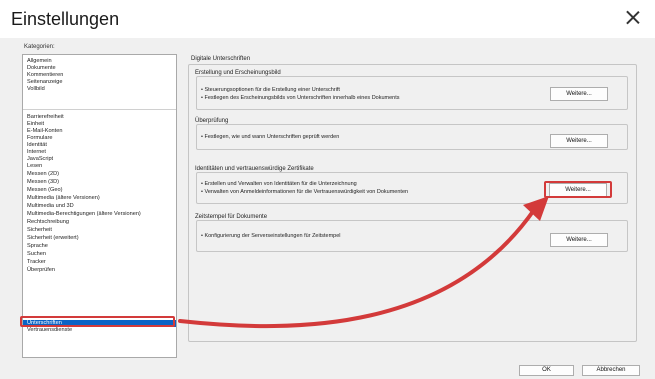 The image size is (655, 379). I want to click on category-item: Sicherheit (erweitert), so click(53, 238).